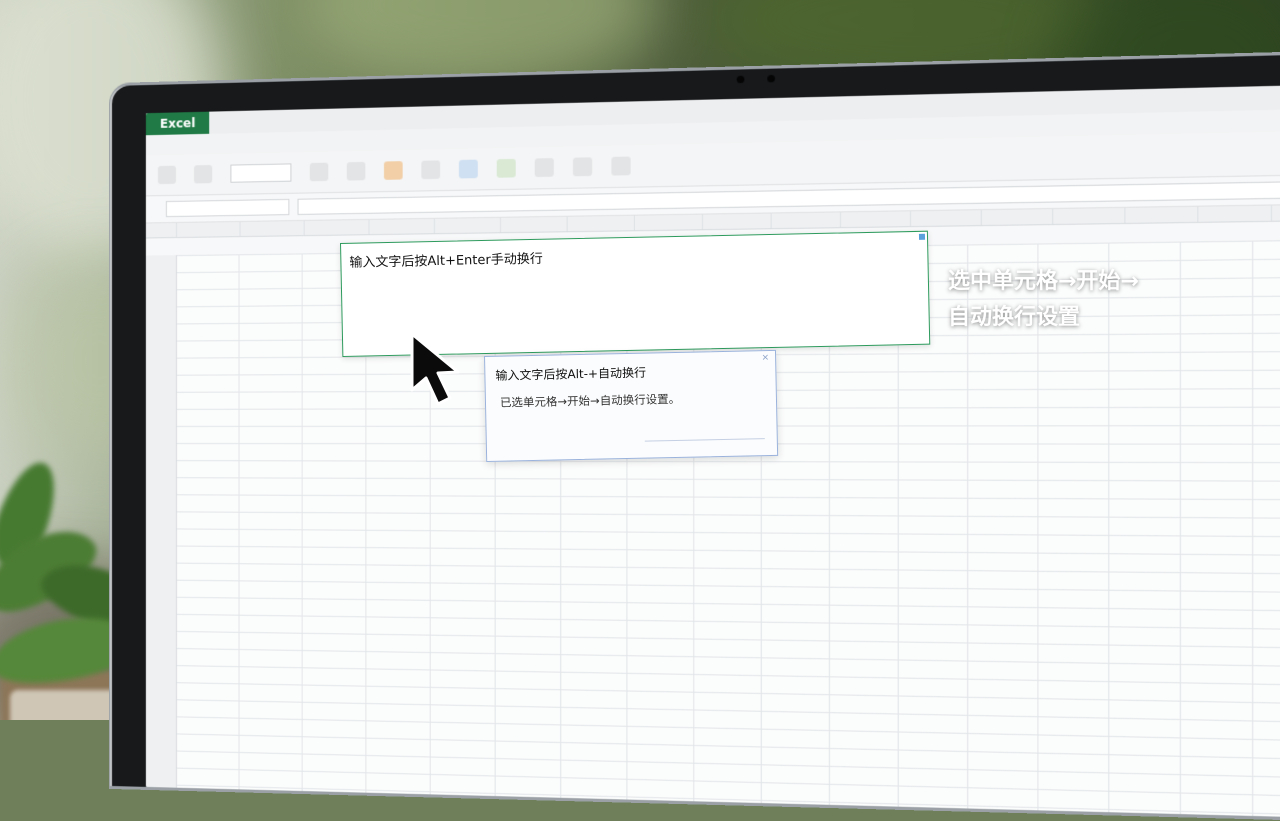  What do you see at coordinates (765, 358) in the screenshot?
I see `close-icon: ×` at bounding box center [765, 358].